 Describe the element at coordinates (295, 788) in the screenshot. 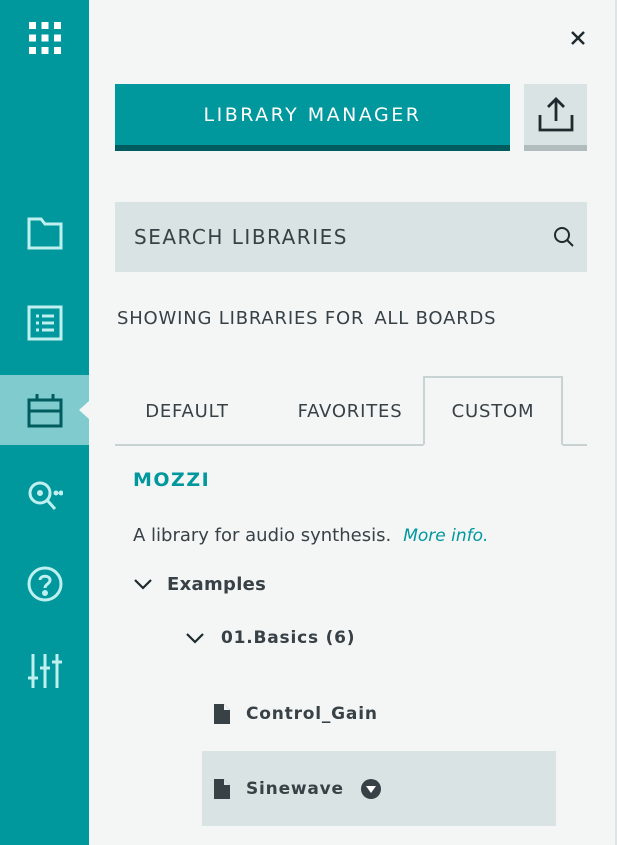

I see `file-label: Sinewave` at that location.